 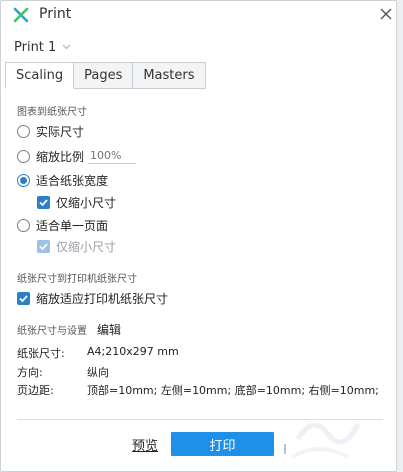 I want to click on tab-bar: Scaling Pages Masters, so click(x=105, y=75).